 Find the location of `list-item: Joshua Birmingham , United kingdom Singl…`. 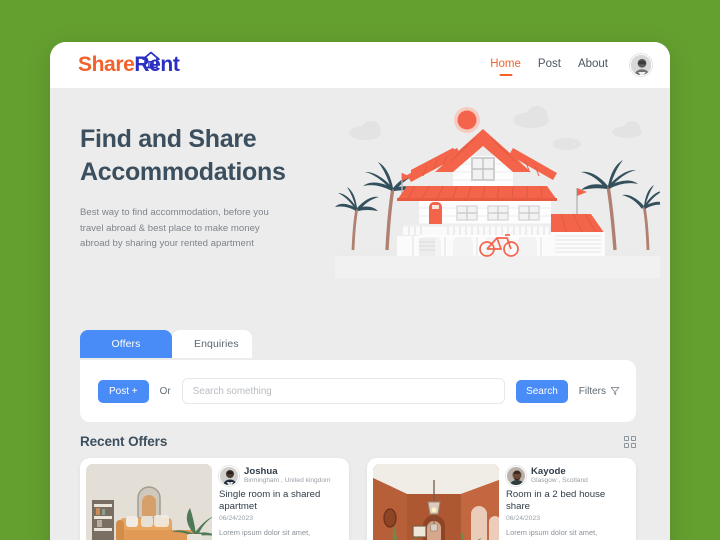

list-item: Joshua Birmingham , United kingdom Singl… is located at coordinates (214, 499).